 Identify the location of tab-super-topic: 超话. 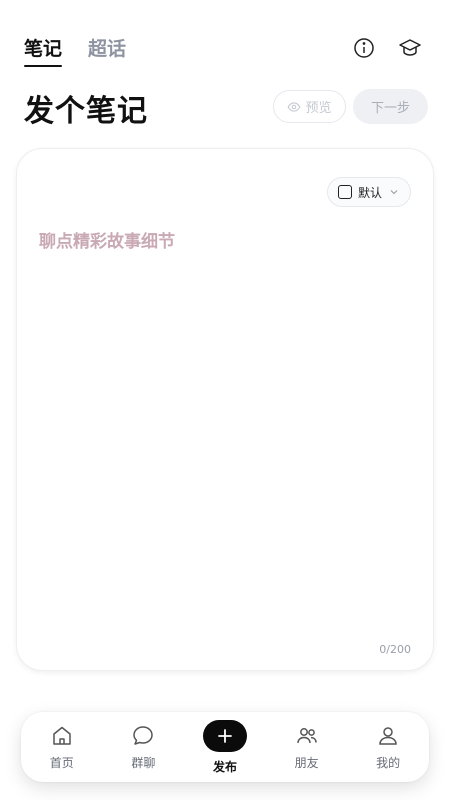
(107, 50).